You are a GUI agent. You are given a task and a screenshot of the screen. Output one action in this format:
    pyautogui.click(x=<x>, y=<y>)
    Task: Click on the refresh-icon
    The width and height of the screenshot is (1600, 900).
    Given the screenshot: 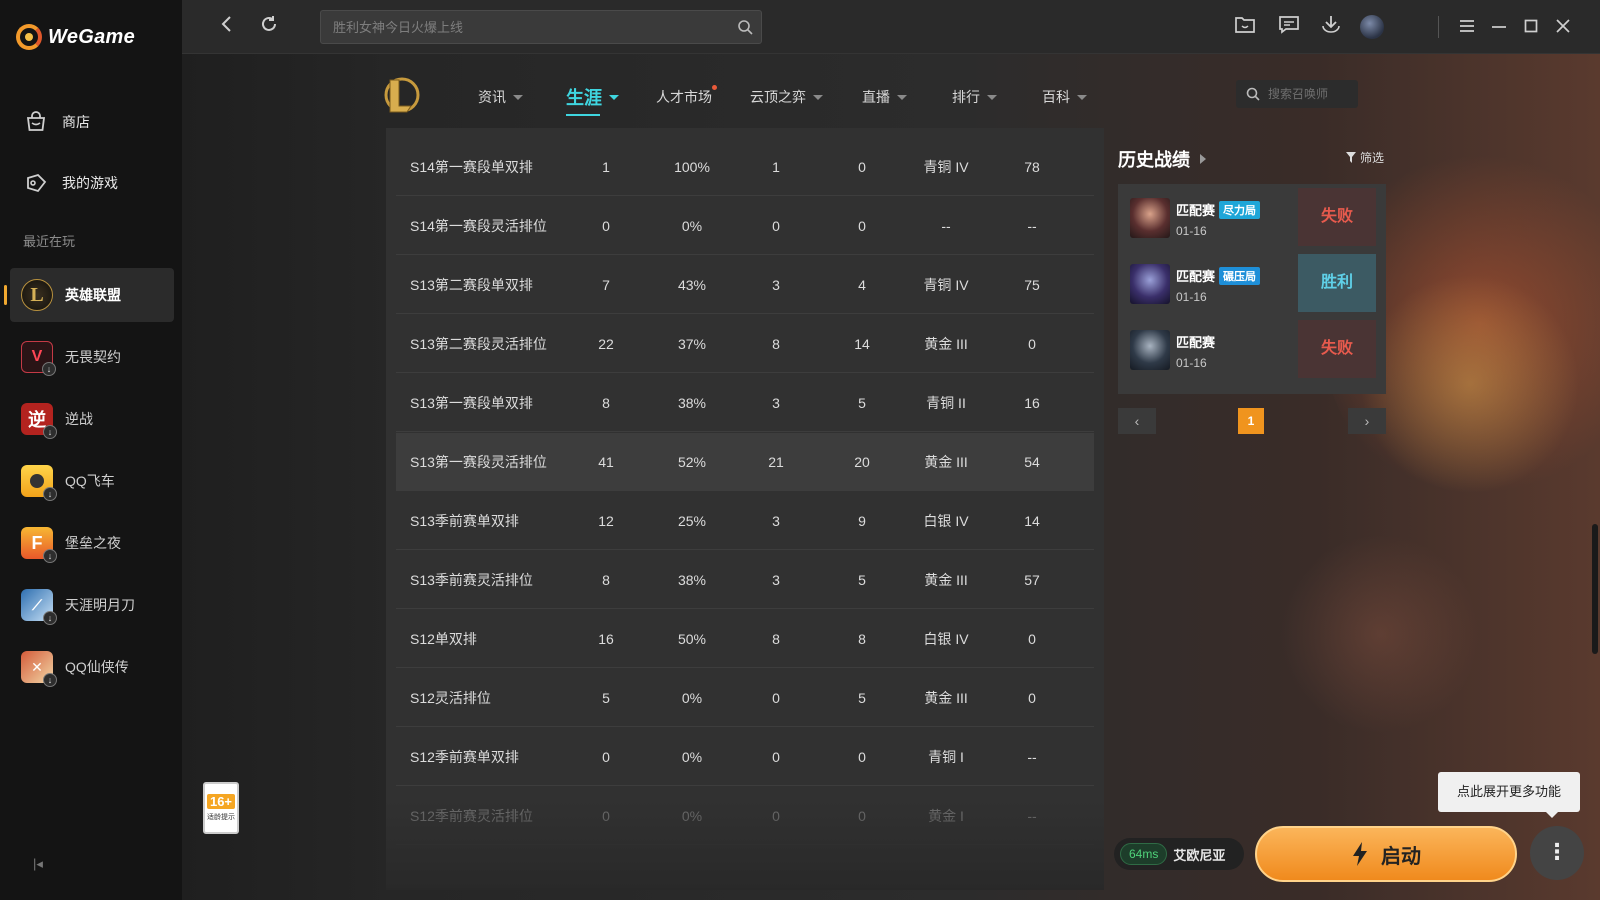 What is the action you would take?
    pyautogui.click(x=269, y=27)
    